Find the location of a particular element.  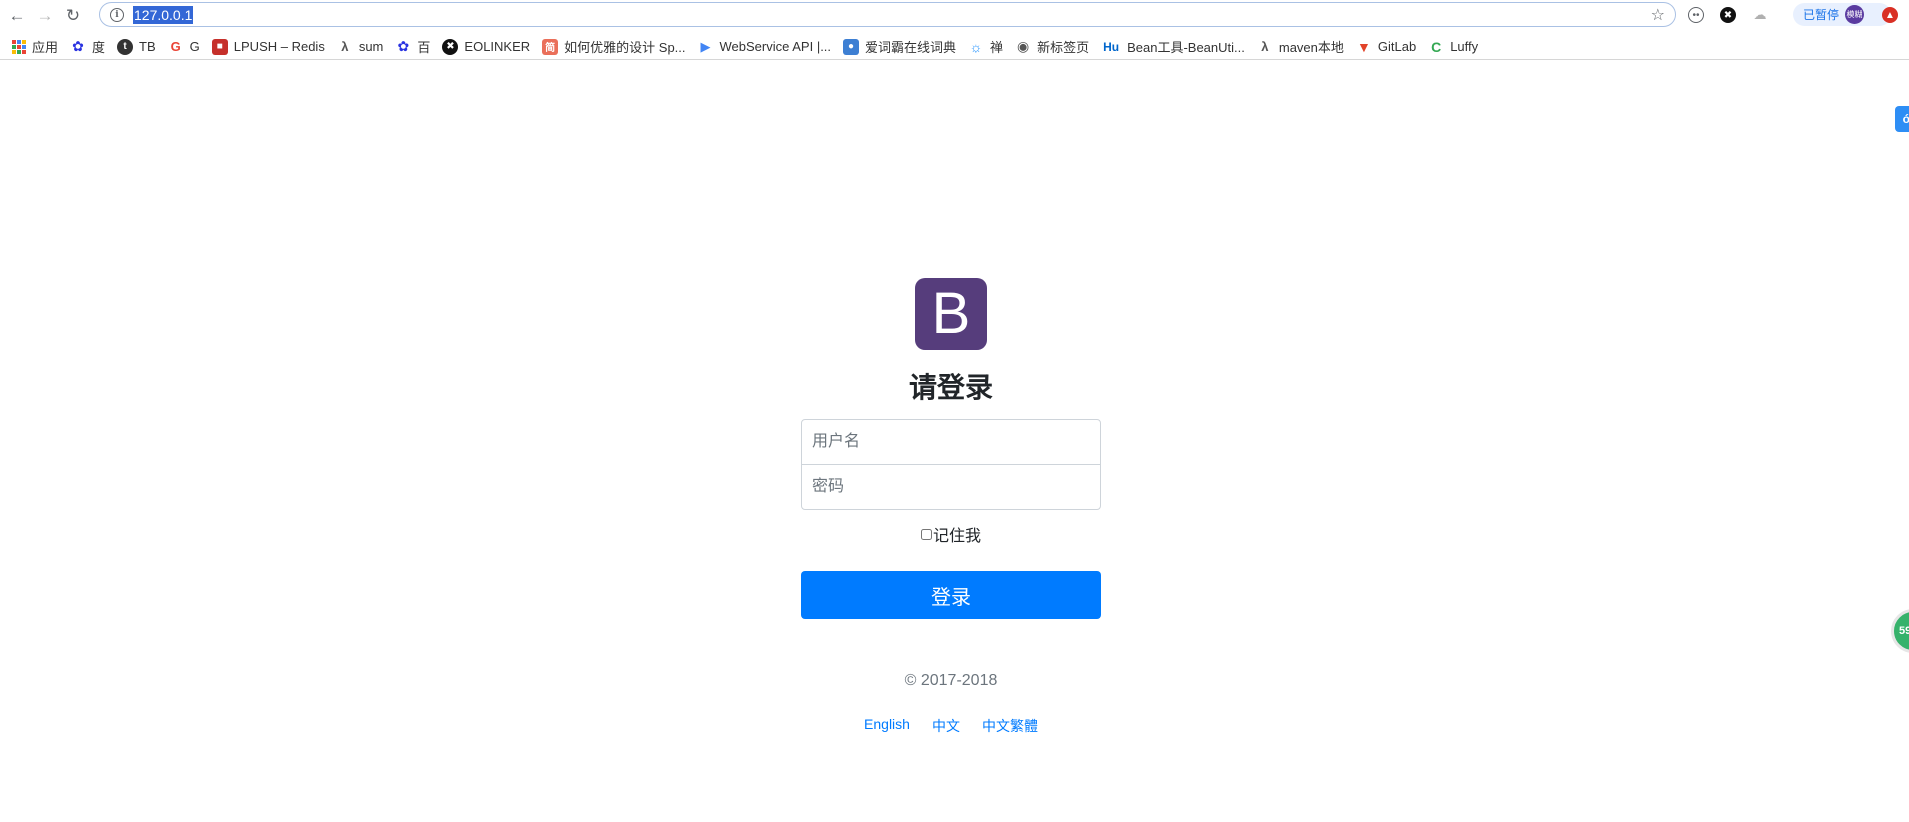

profile-avatar: 模糊 is located at coordinates (1855, 14).